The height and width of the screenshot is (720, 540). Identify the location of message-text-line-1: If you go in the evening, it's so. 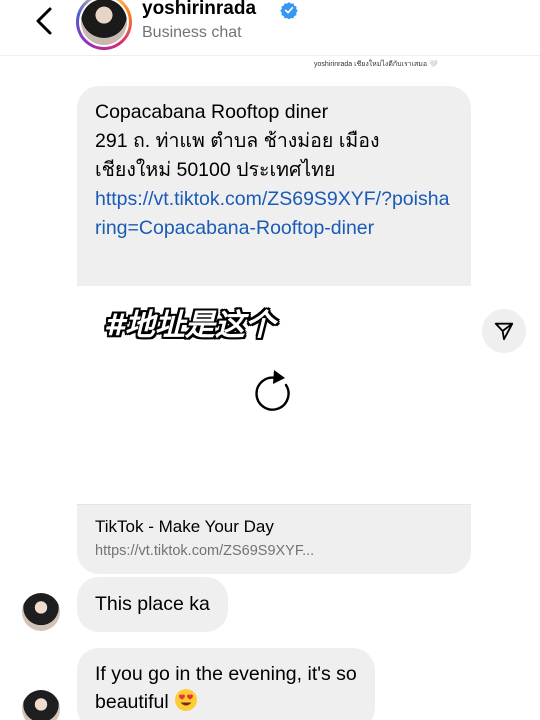
(226, 674).